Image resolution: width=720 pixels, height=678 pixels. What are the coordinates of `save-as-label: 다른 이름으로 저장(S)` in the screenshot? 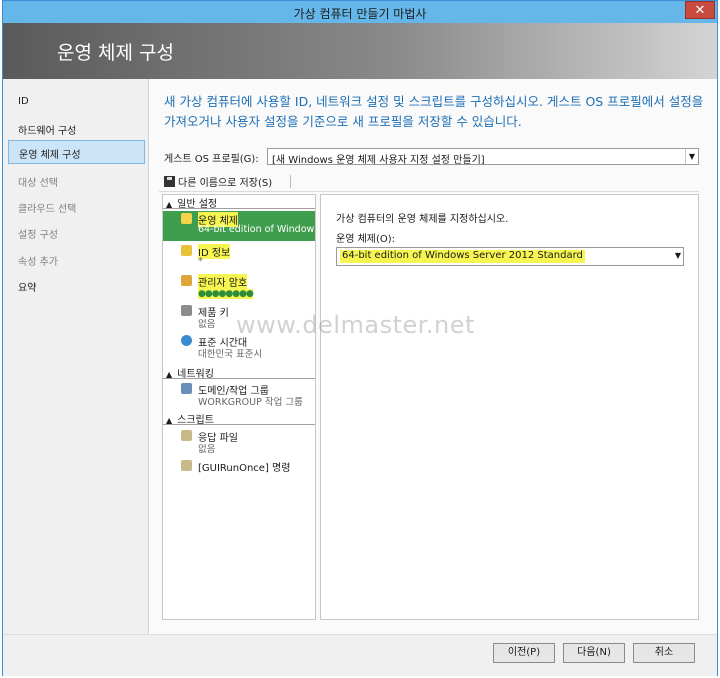 It's located at (225, 183).